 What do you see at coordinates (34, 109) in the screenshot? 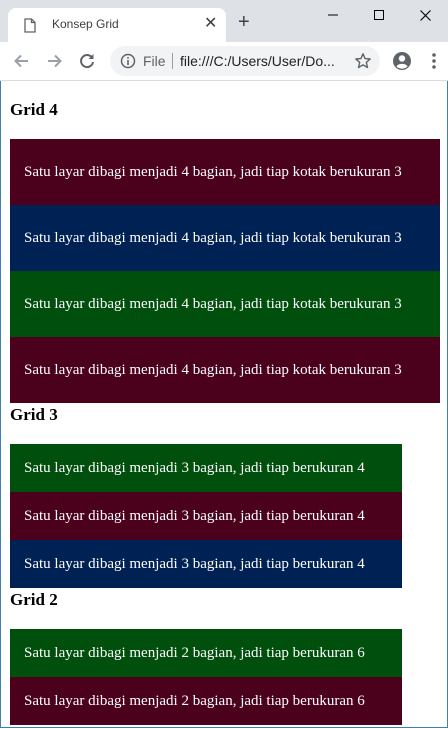
I see `grid4-heading: Grid 4` at bounding box center [34, 109].